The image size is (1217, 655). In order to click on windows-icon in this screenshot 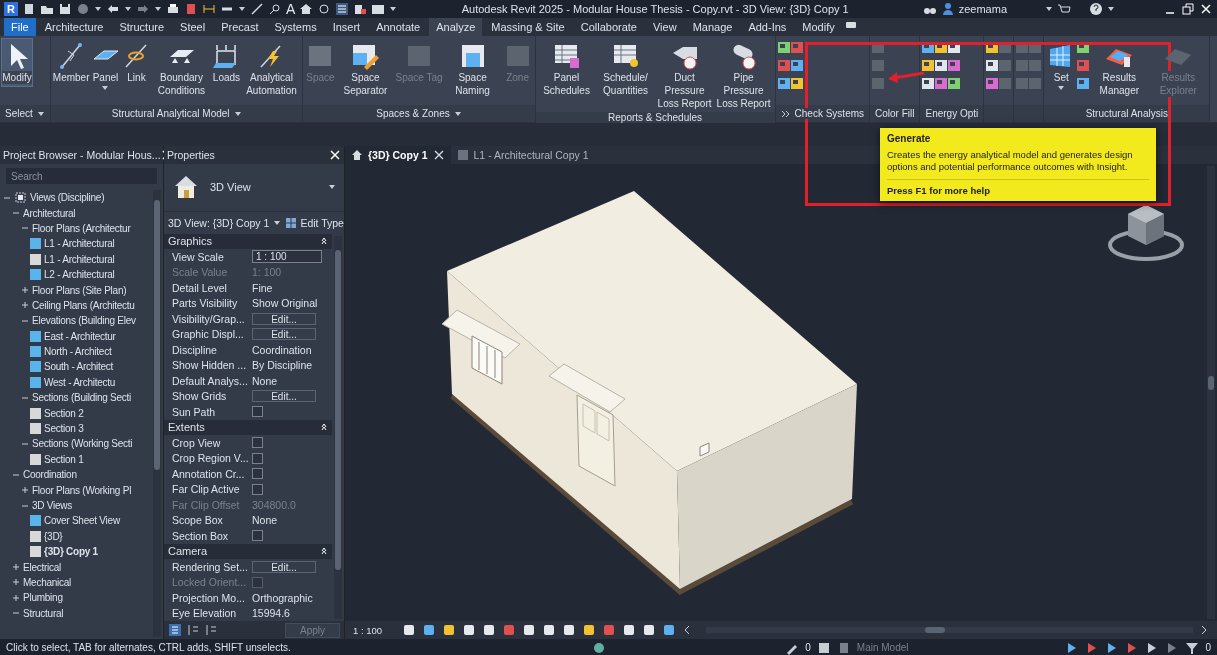, I will do `click(378, 9)`.